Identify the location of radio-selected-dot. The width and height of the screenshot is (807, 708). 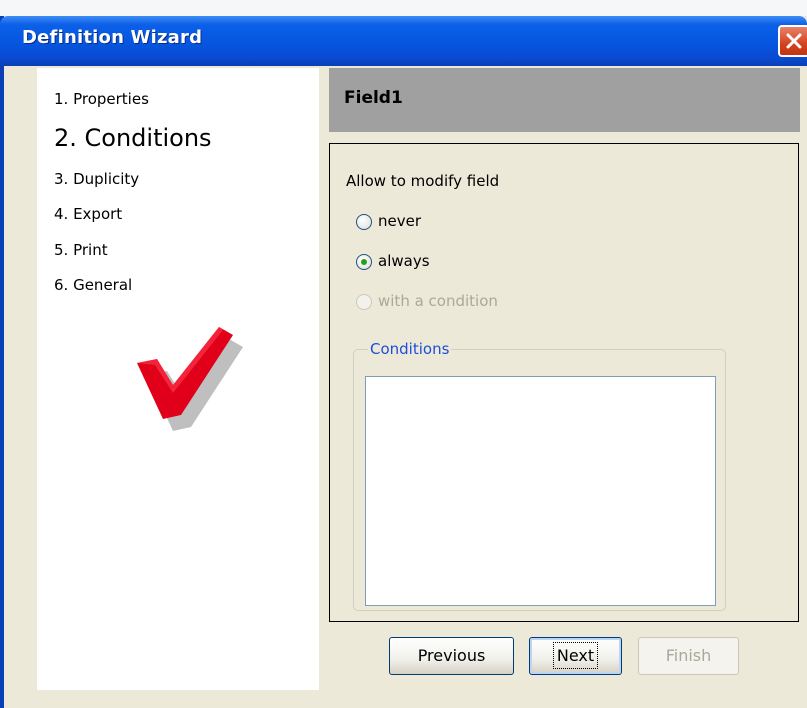
(364, 262).